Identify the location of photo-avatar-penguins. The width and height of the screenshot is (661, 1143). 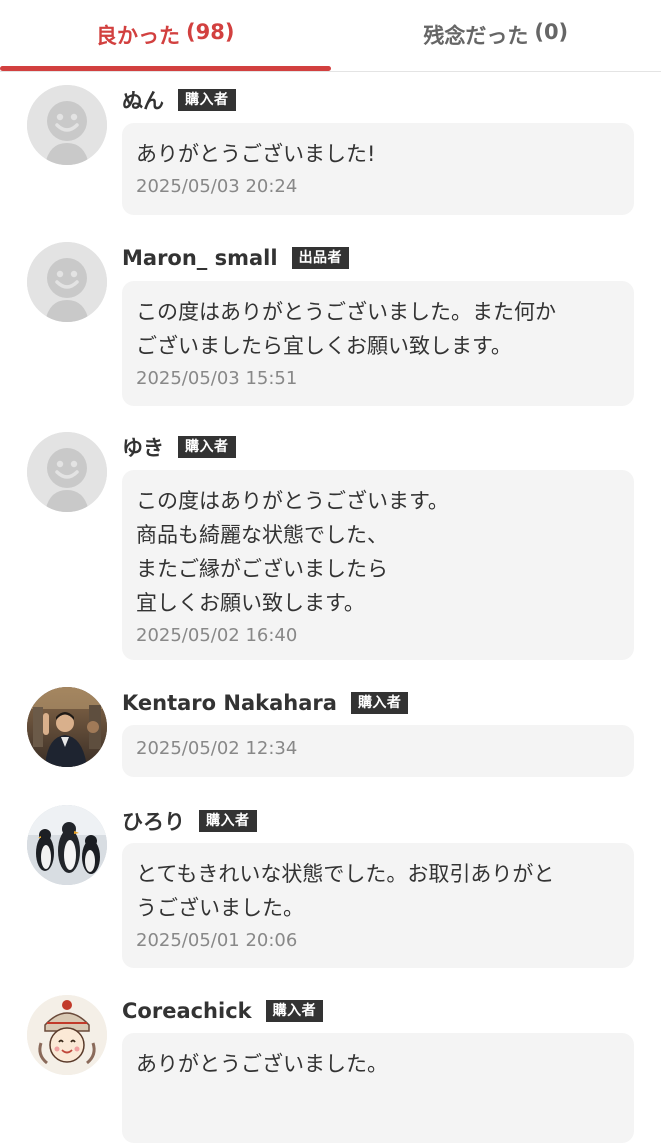
(67, 845).